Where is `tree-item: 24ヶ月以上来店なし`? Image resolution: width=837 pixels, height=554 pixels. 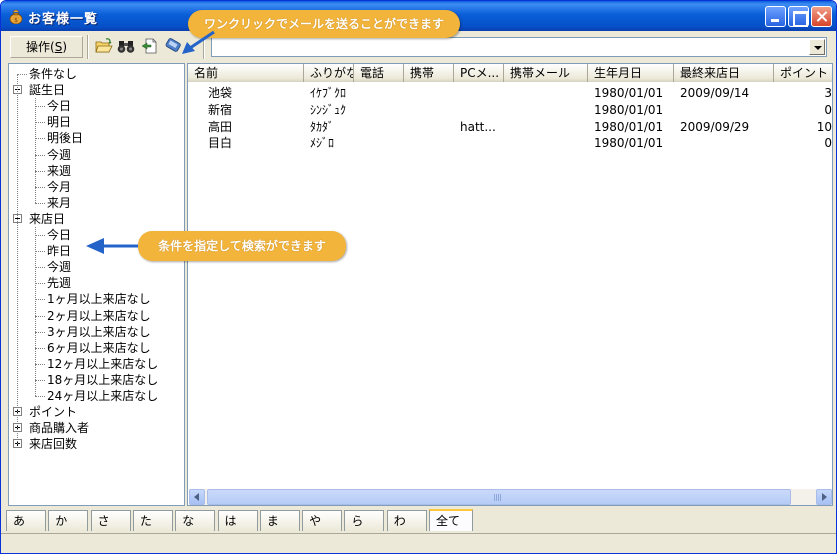
tree-item: 24ヶ月以上来店なし is located at coordinates (102, 396).